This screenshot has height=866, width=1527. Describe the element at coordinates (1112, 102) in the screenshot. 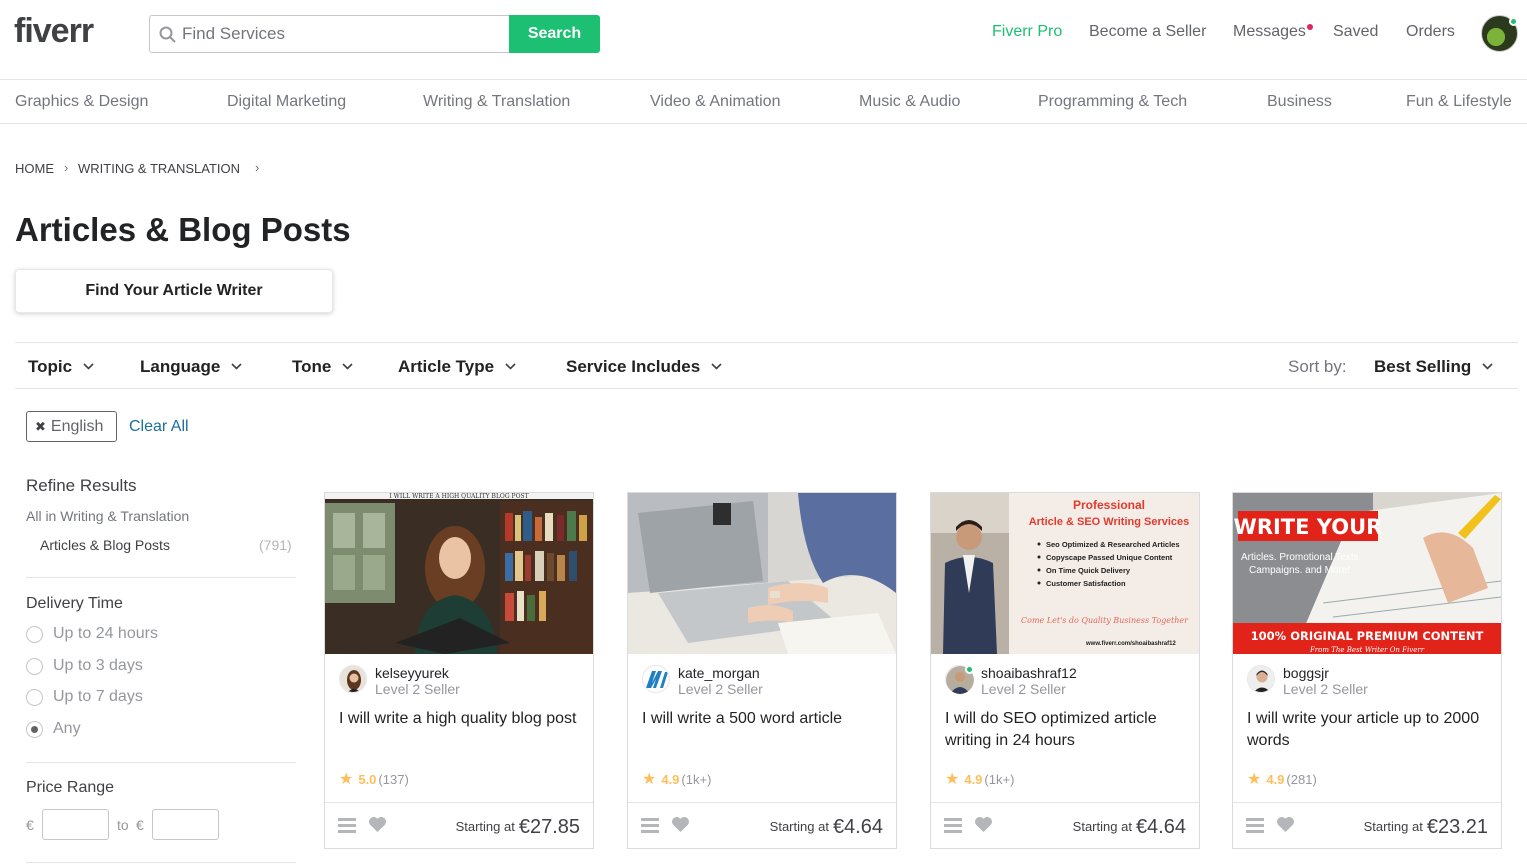

I see `category-programming-tech: Programming & Tech` at that location.